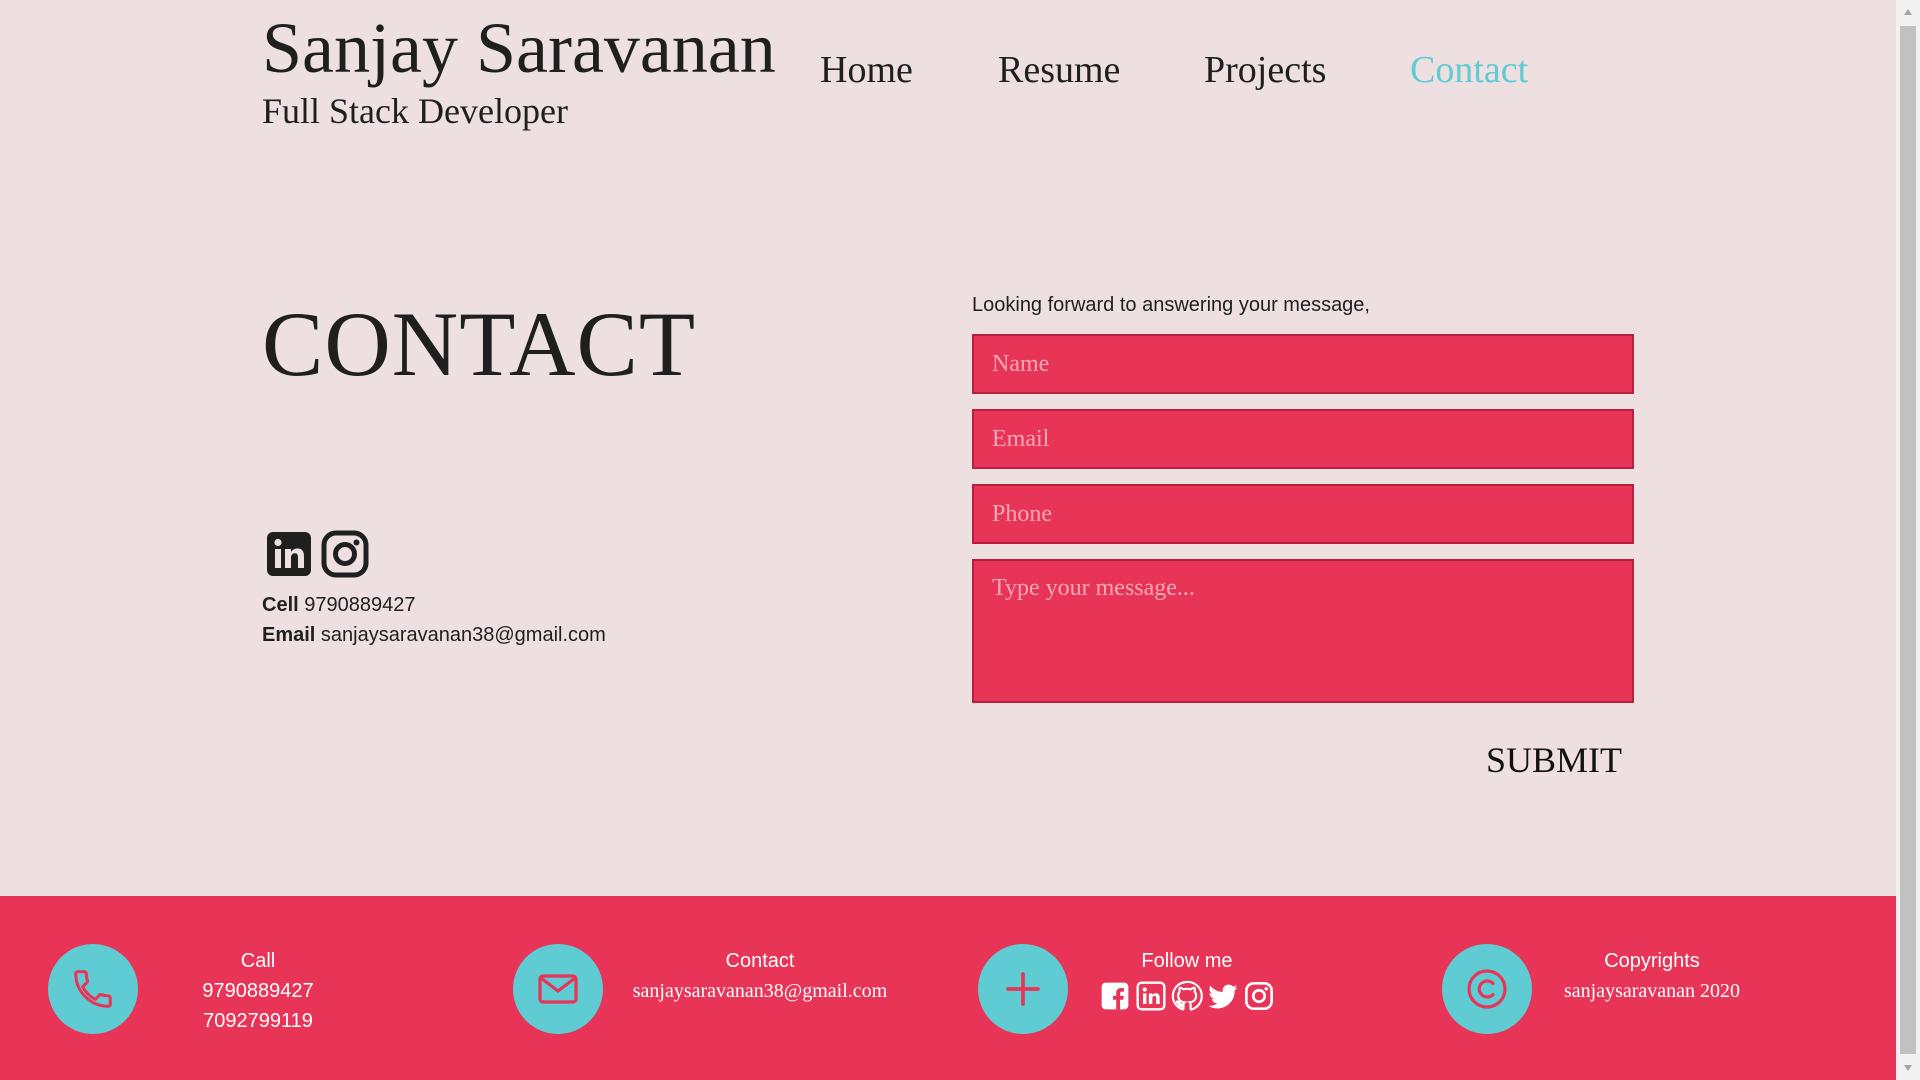 The image size is (1920, 1080). I want to click on mail-icon-circle, so click(558, 989).